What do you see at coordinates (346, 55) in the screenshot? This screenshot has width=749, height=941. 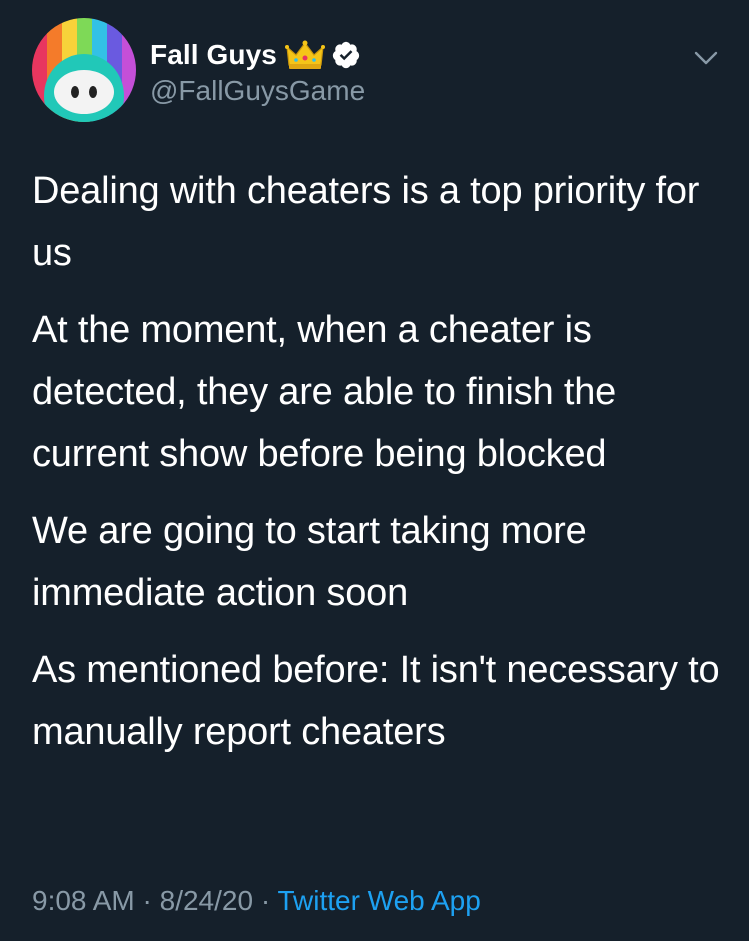 I see `verified-icon` at bounding box center [346, 55].